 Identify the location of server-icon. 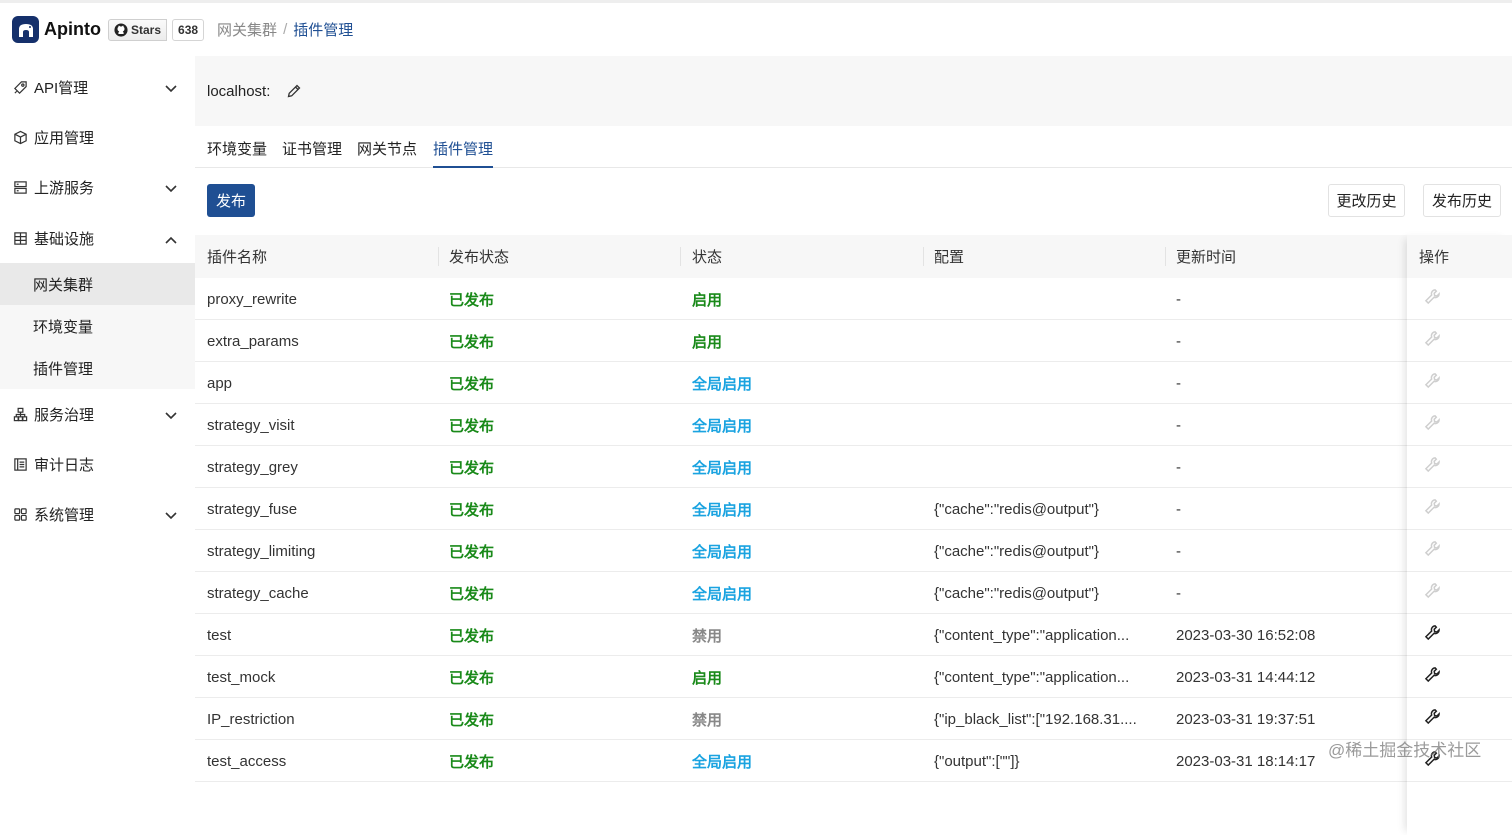
(20, 187).